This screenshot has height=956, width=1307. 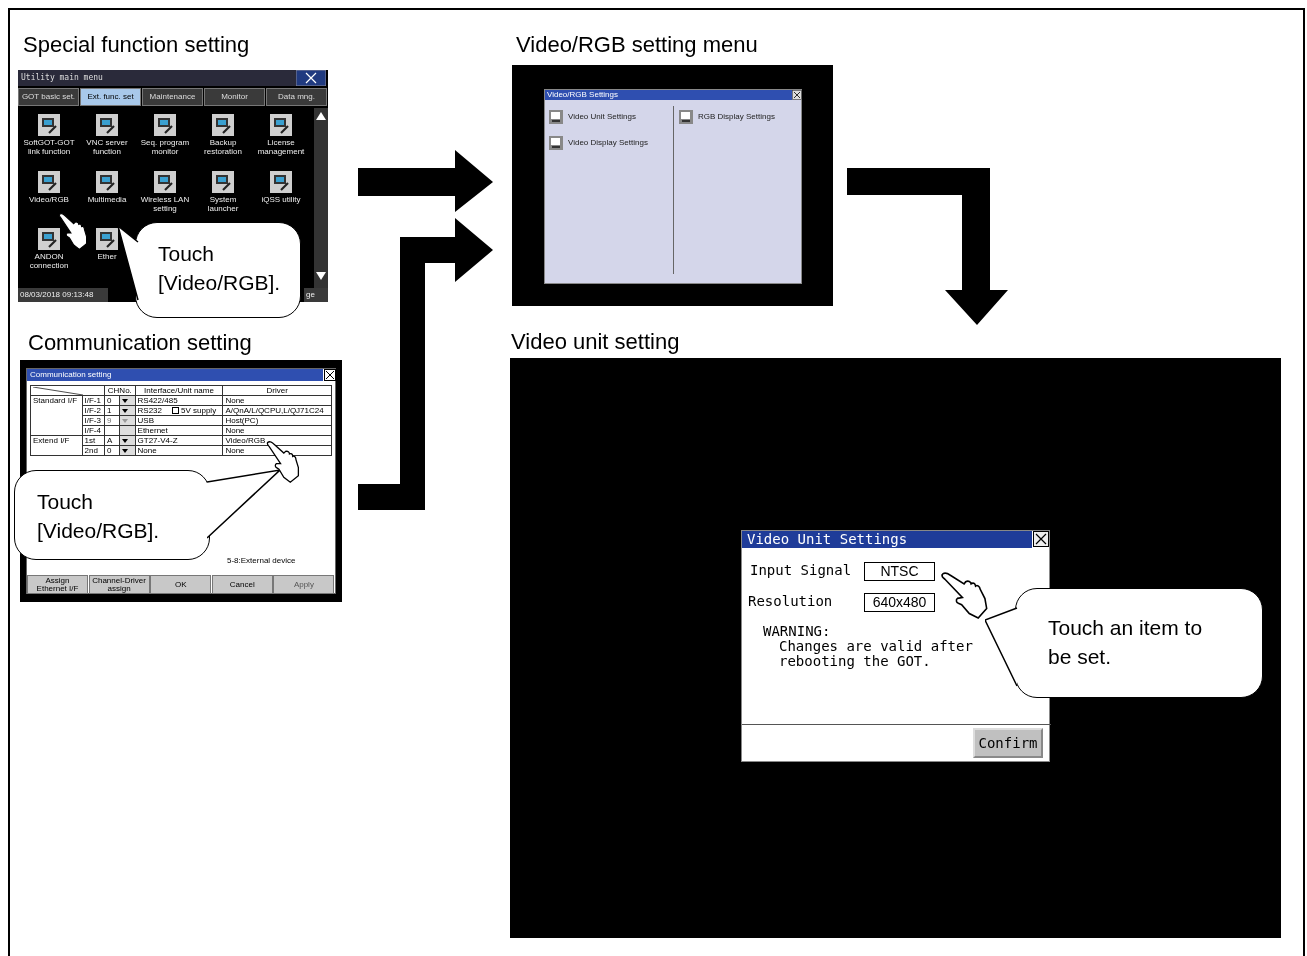 What do you see at coordinates (110, 440) in the screenshot?
I see `table-cell: A` at bounding box center [110, 440].